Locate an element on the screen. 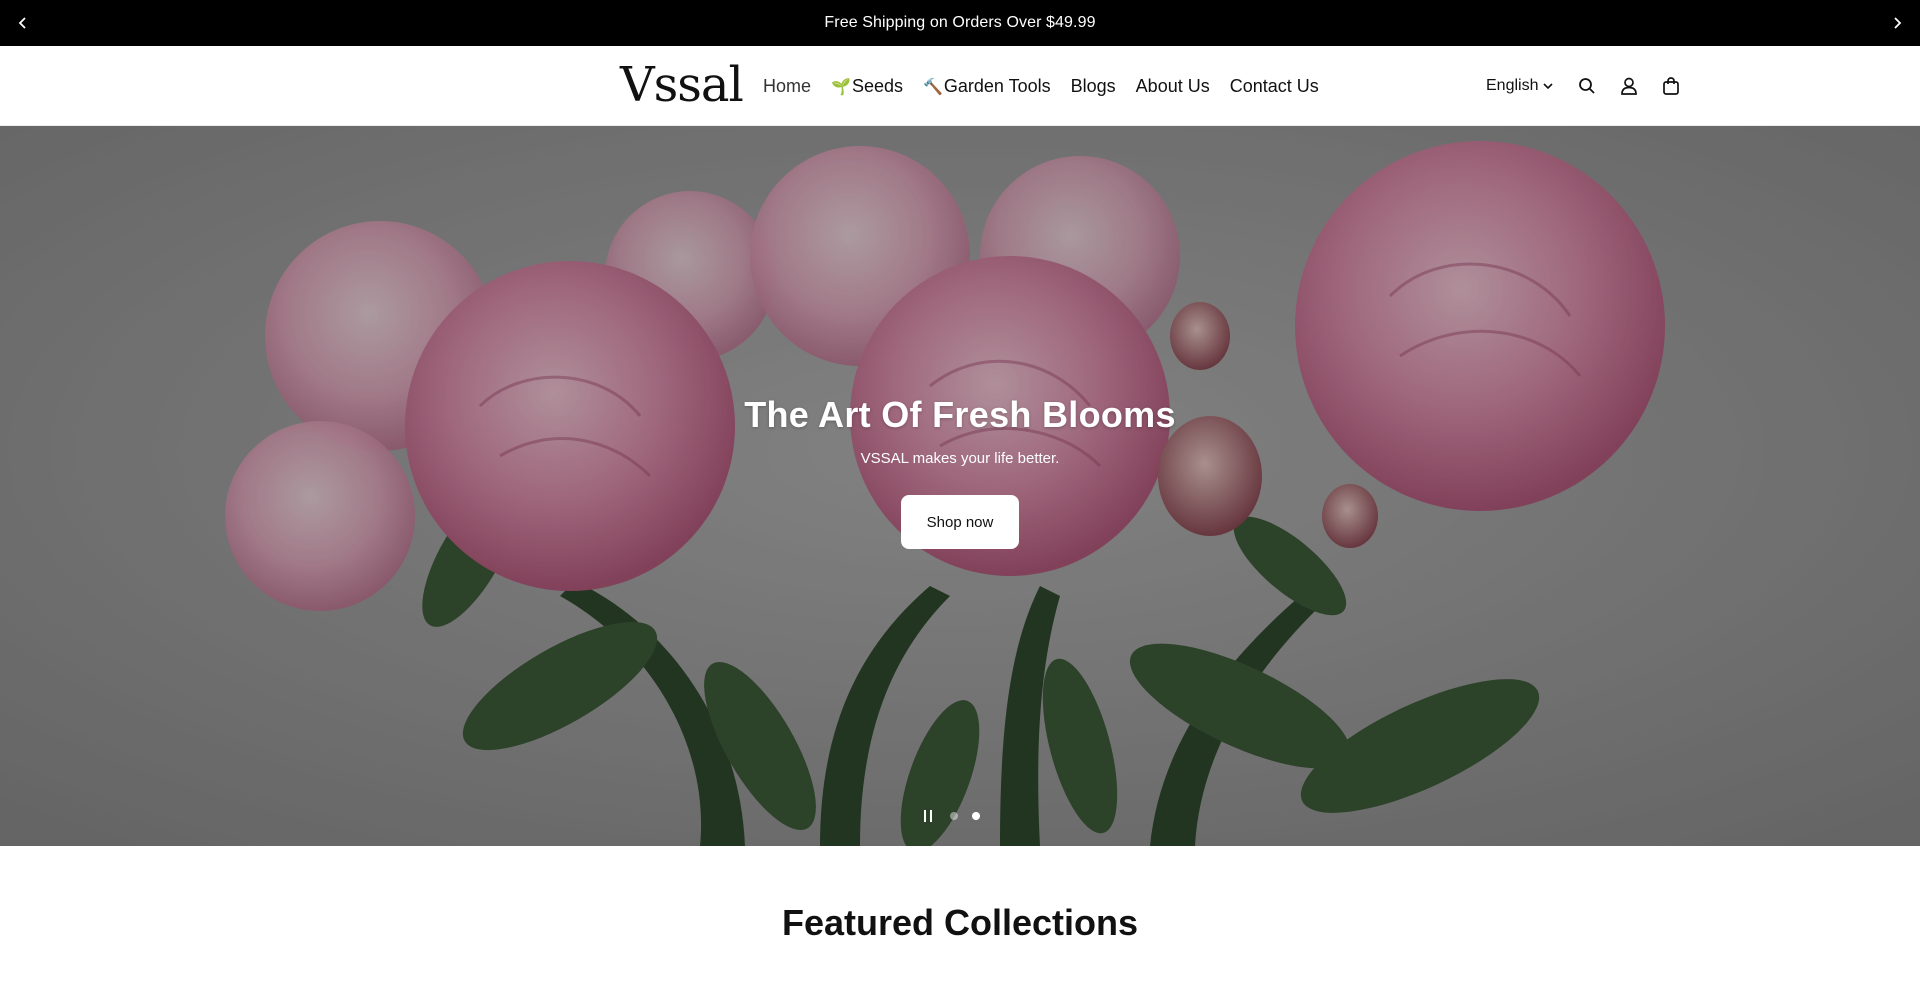  nav-item-blogs: Blogs is located at coordinates (1093, 86).